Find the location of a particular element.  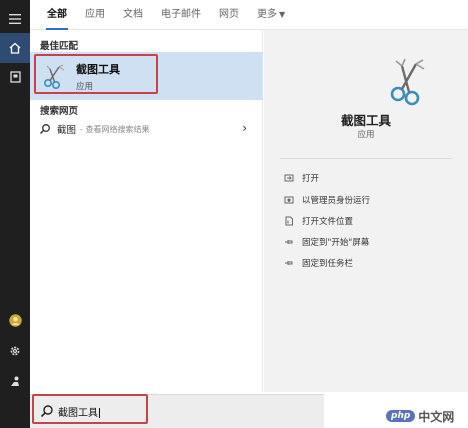

person-icon is located at coordinates (15, 381).